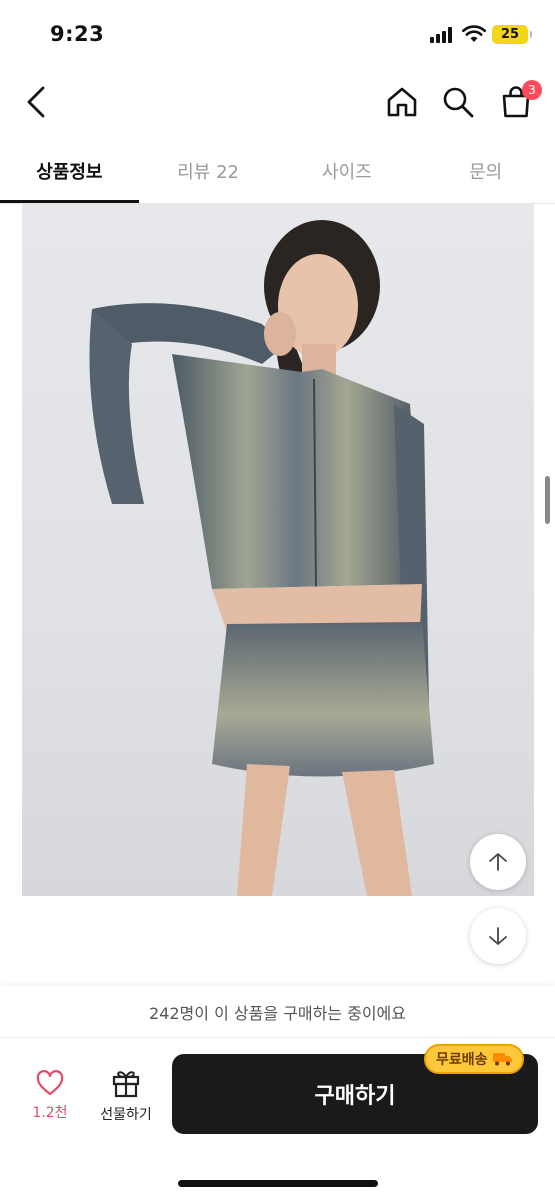 The image size is (555, 1200). I want to click on product-tabs: 상품정보 리뷰 22 사이즈 문의, so click(277, 172).